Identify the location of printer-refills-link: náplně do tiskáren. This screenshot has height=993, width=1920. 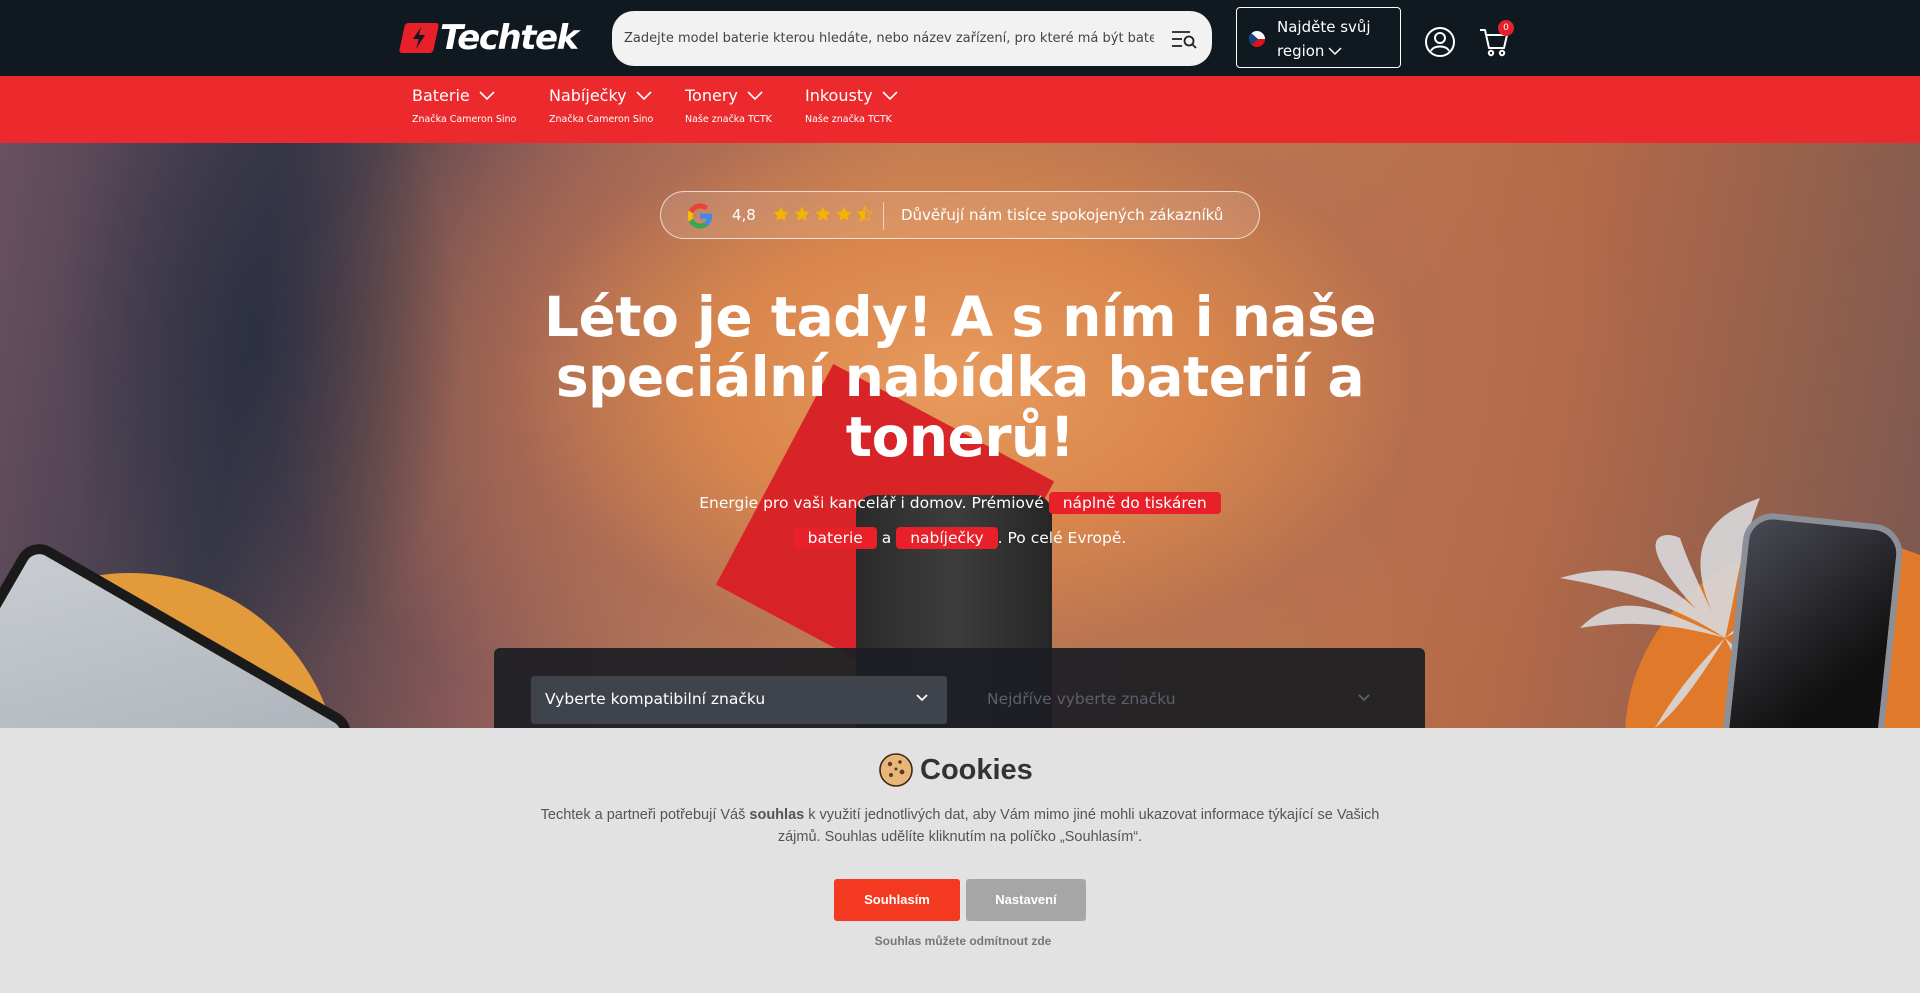
(1134, 503).